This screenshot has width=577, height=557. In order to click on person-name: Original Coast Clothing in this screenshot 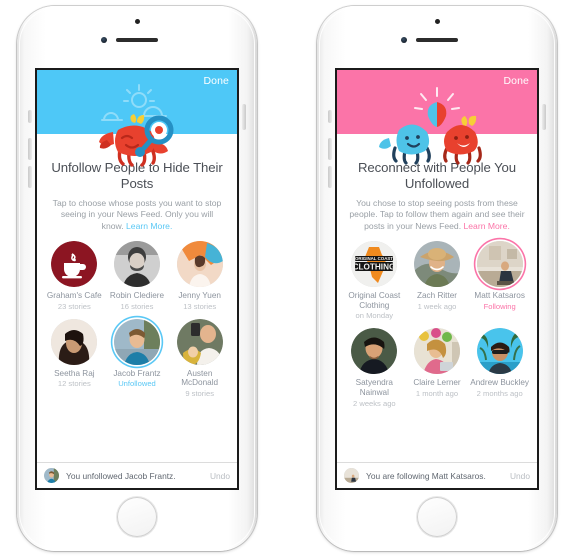, I will do `click(374, 300)`.